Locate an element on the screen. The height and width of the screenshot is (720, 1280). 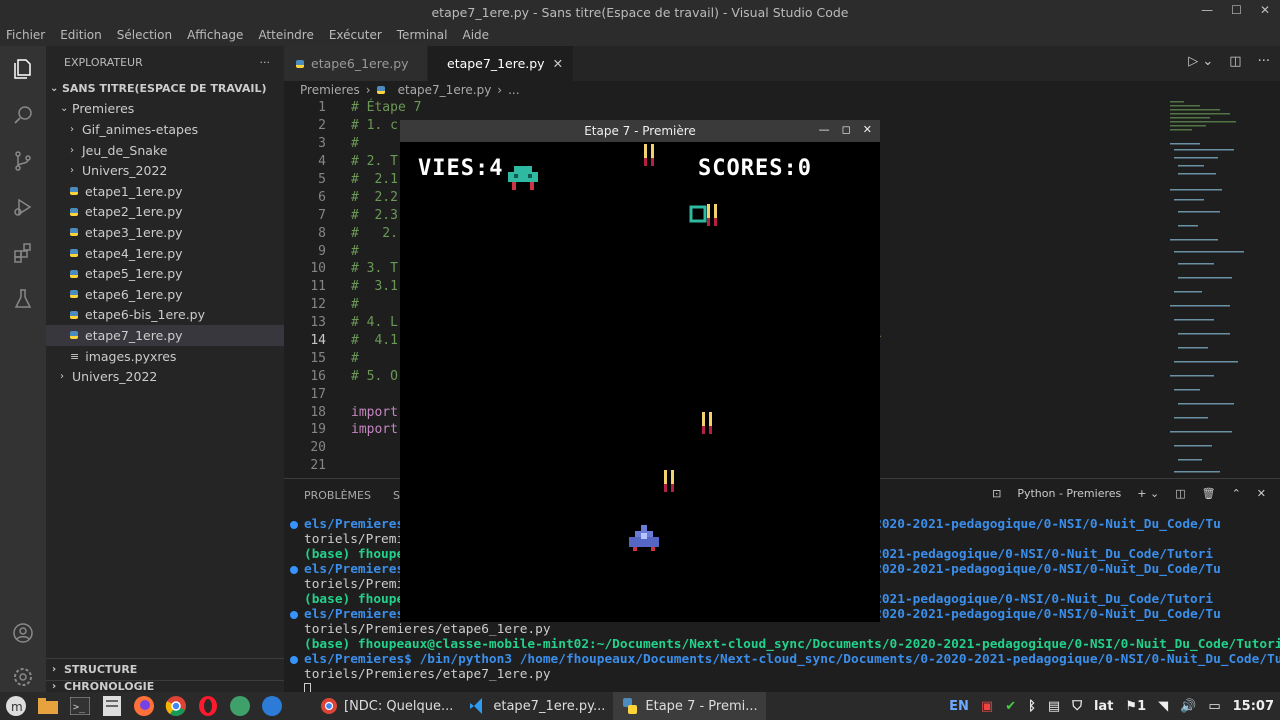
text-editor-icon is located at coordinates (112, 706).